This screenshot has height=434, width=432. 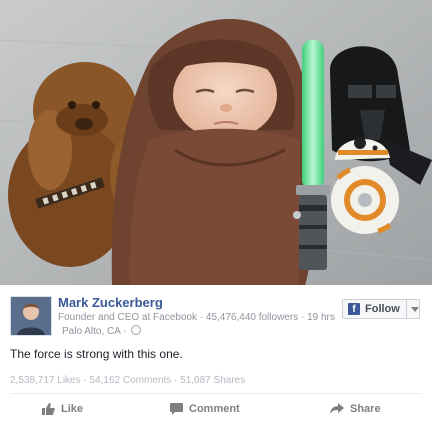 What do you see at coordinates (45, 380) in the screenshot?
I see `likes-count: 2,538,717 Likes` at bounding box center [45, 380].